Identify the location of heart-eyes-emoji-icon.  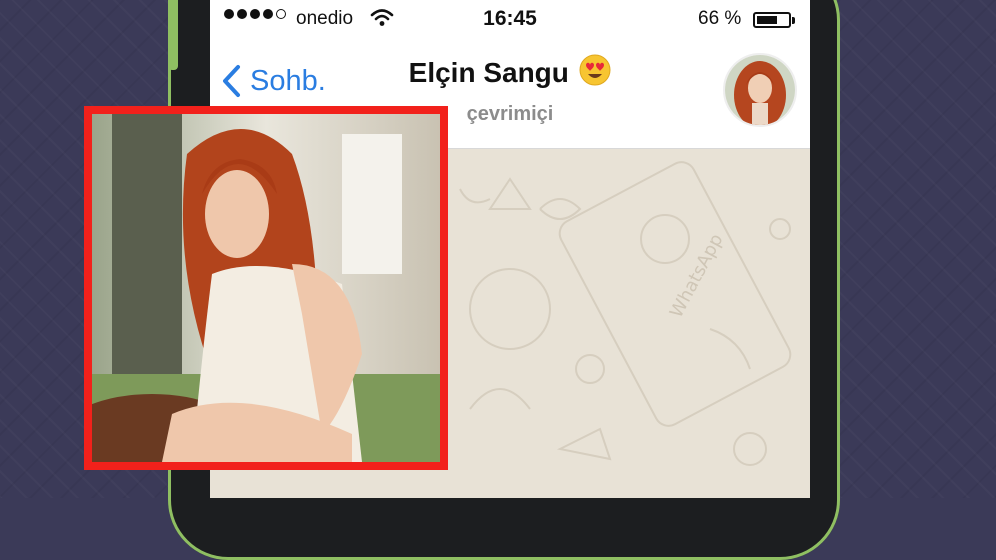
(595, 72).